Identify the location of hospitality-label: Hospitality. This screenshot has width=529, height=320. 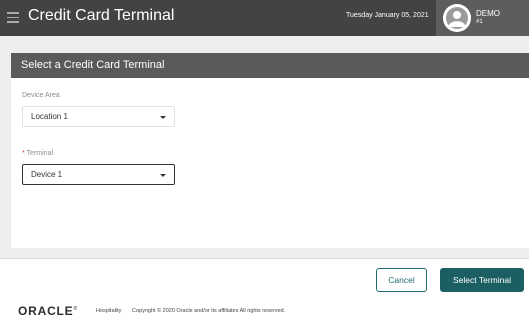
(109, 311).